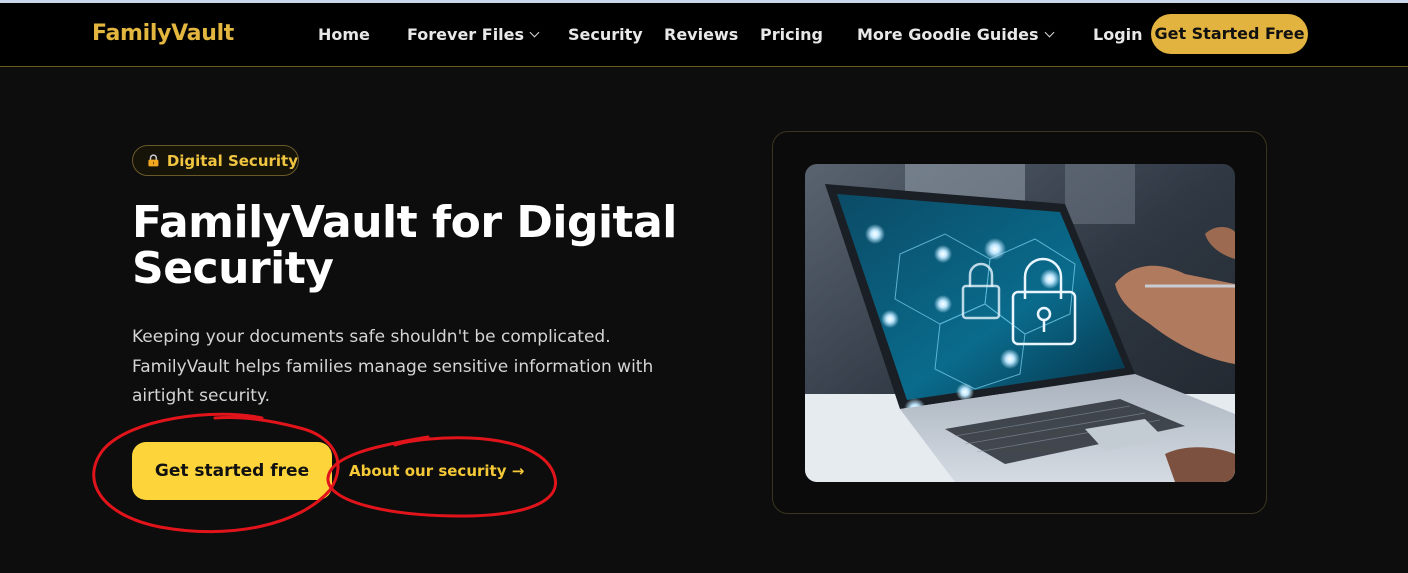  I want to click on nav-reviews: Reviews, so click(701, 34).